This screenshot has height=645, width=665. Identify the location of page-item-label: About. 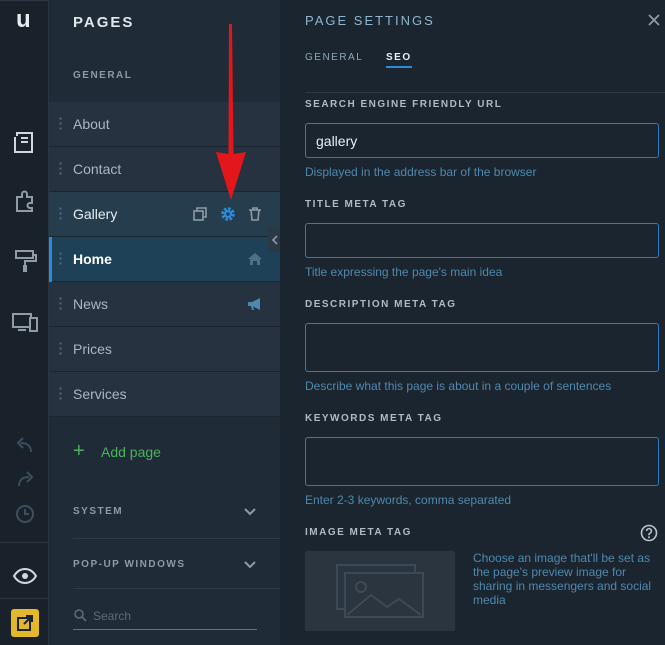
(91, 124).